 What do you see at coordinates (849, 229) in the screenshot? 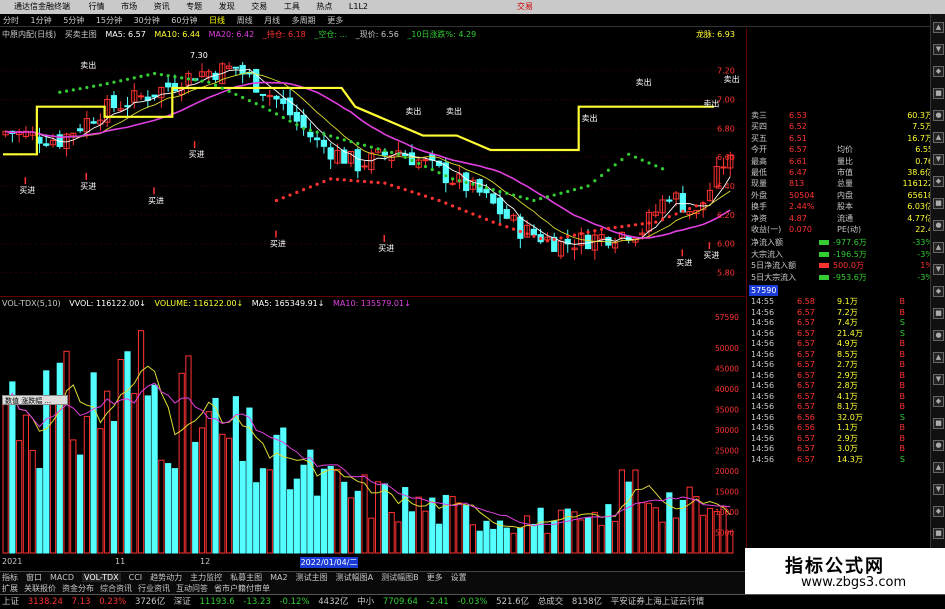
I see `quote-label-2: PE(动)` at bounding box center [849, 229].